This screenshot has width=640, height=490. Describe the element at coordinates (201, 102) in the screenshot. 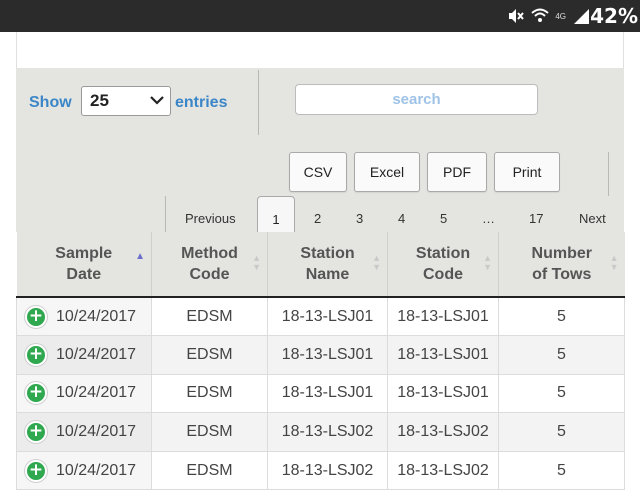

I see `entries-label: entries` at that location.